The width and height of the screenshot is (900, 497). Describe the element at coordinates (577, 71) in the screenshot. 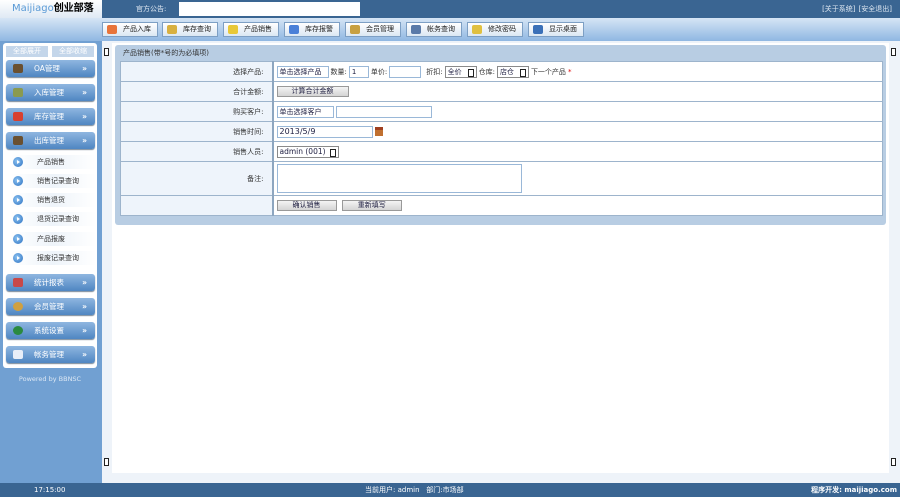

I see `form-cell: 单击选择产品 数量: 1 单价: 折扣: 全价 仓库: 店仓 下一个产品 *` at that location.